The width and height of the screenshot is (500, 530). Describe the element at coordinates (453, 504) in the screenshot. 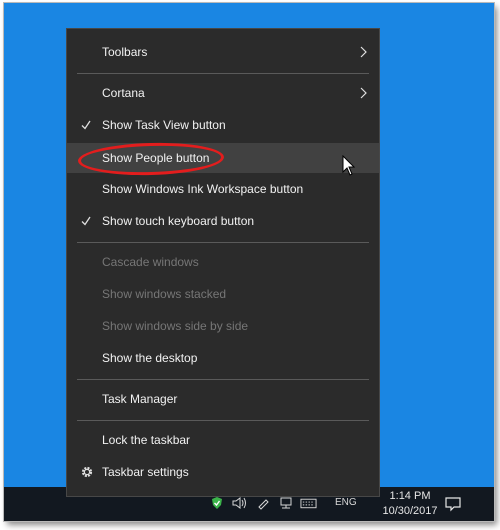

I see `notification-icon` at that location.